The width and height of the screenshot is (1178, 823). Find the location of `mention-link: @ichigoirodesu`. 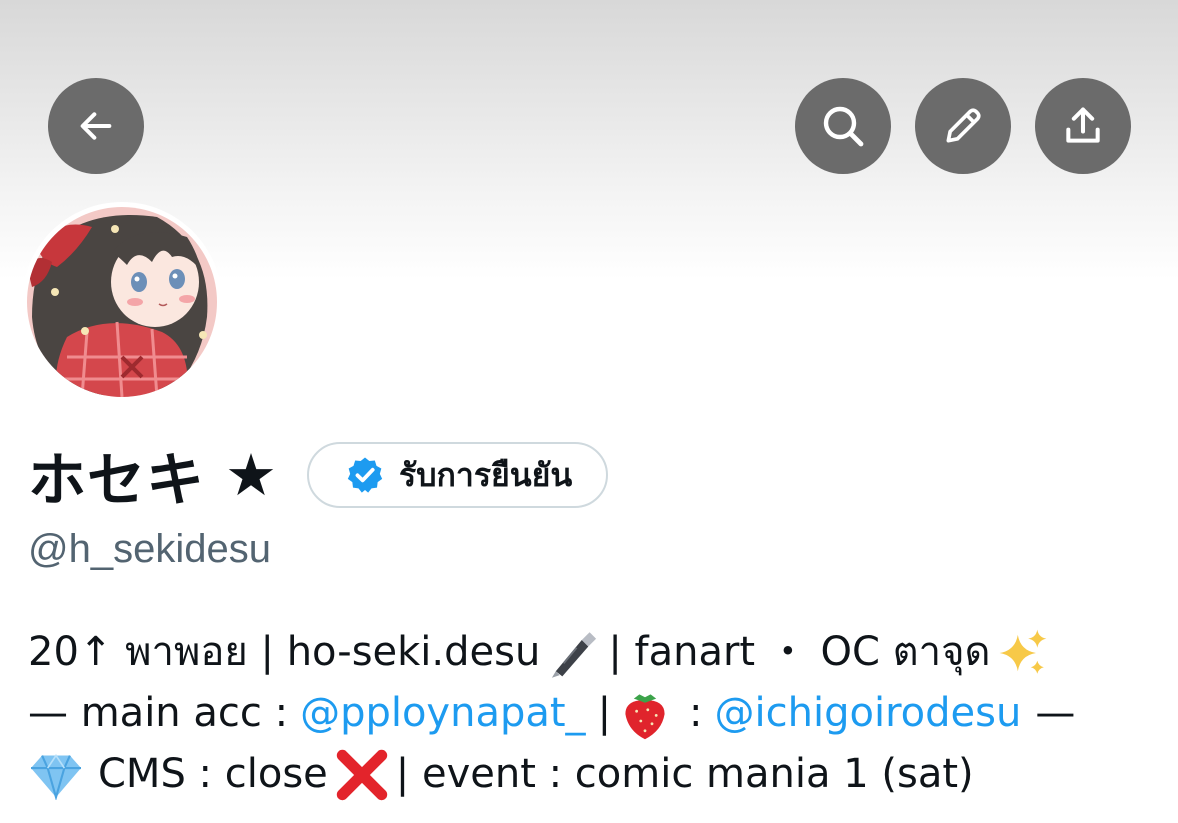

mention-link: @ichigoirodesu is located at coordinates (868, 713).